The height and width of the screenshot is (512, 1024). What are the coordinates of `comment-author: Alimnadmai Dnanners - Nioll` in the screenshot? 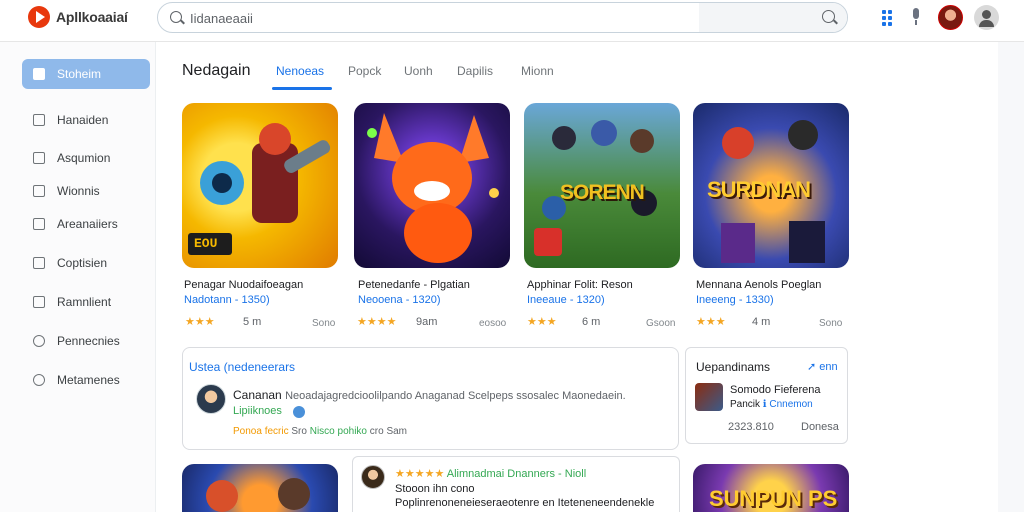 It's located at (516, 474).